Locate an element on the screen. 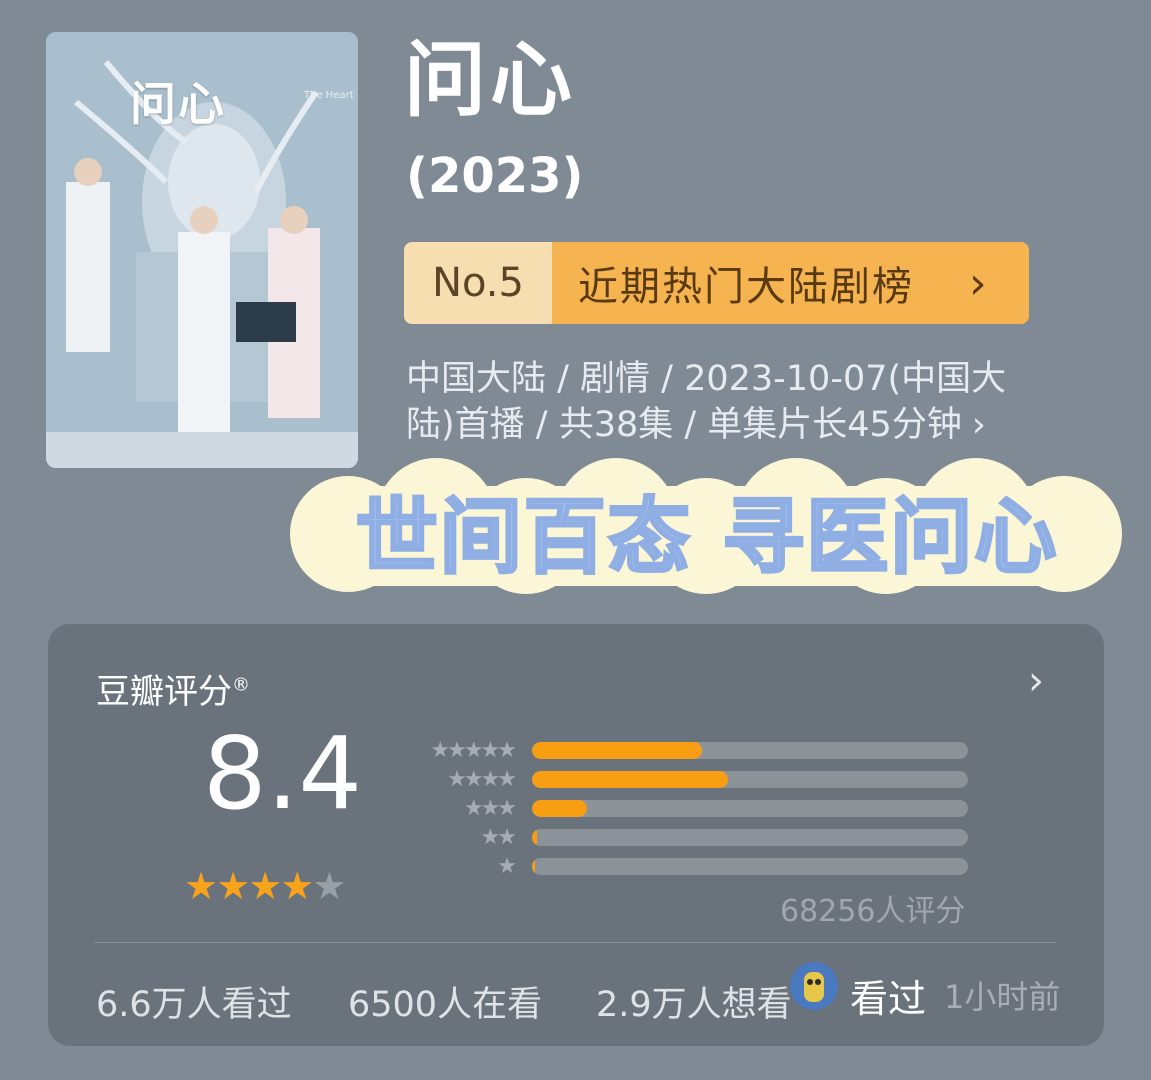  slogan-text: 世间百态 寻医问心 is located at coordinates (706, 537).